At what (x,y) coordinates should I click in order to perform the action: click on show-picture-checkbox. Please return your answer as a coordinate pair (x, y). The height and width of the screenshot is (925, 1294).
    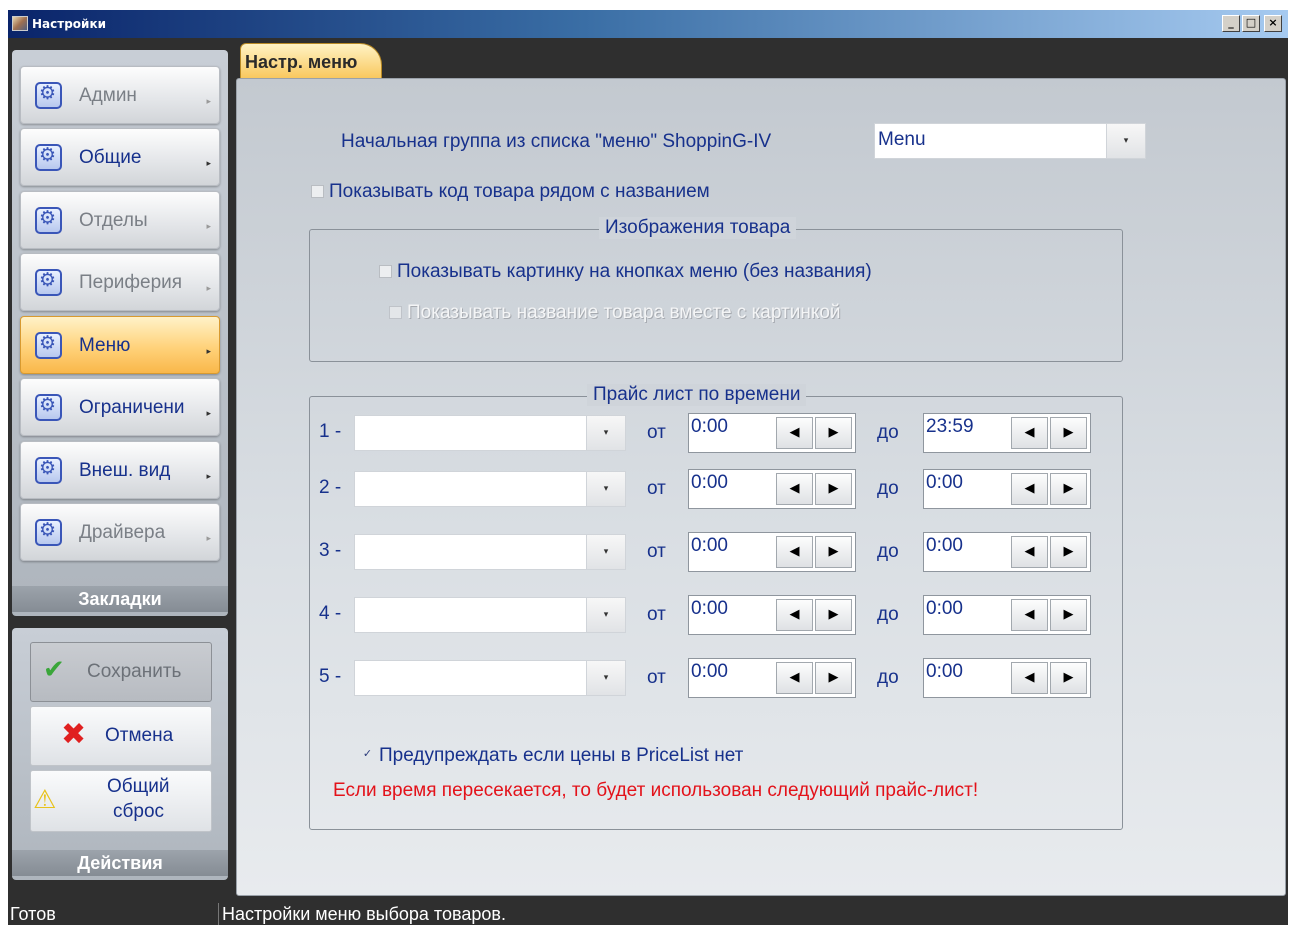
    Looking at the image, I should click on (385, 271).